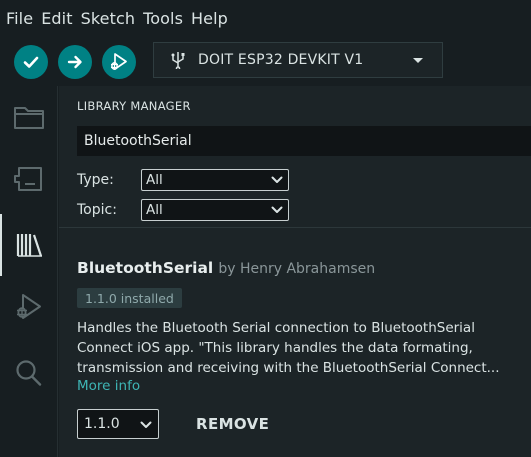 The image size is (531, 457). I want to click on folder-icon, so click(29, 118).